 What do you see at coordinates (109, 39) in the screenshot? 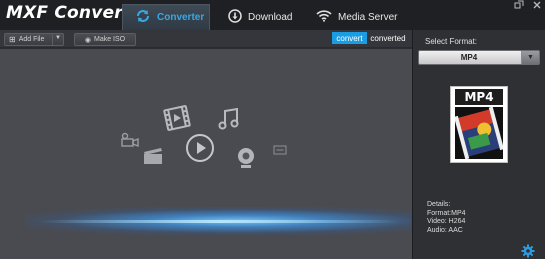
I see `make-iso-label: Make ISO` at bounding box center [109, 39].